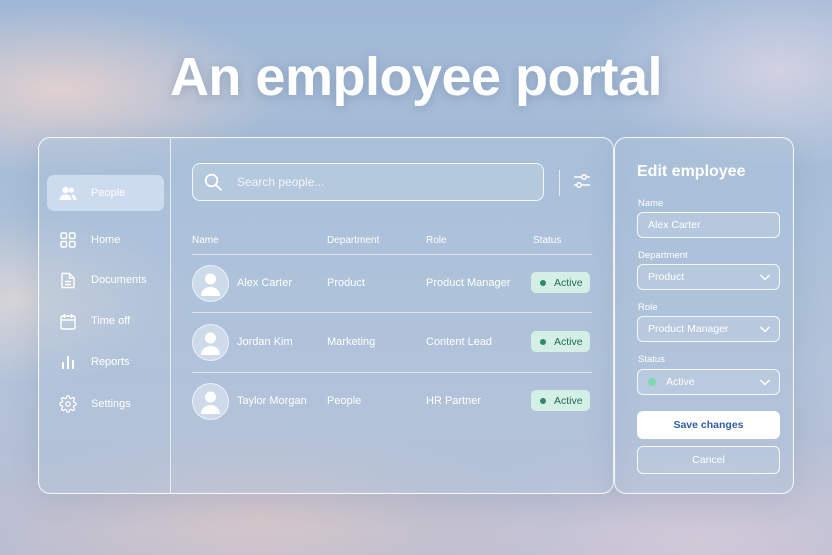 The height and width of the screenshot is (555, 832). I want to click on employee-name: Jordan Kim, so click(265, 342).